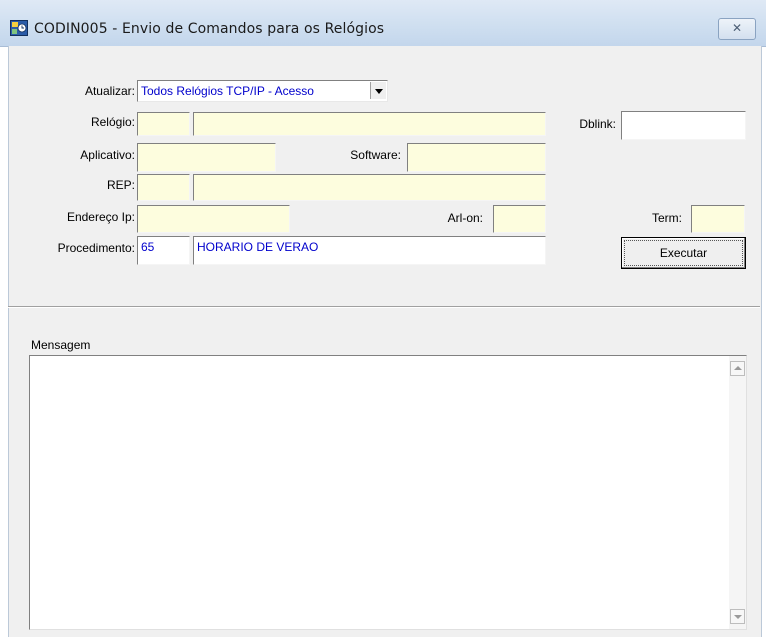 This screenshot has width=766, height=637. What do you see at coordinates (206, 157) in the screenshot?
I see `aplicativo-field` at bounding box center [206, 157].